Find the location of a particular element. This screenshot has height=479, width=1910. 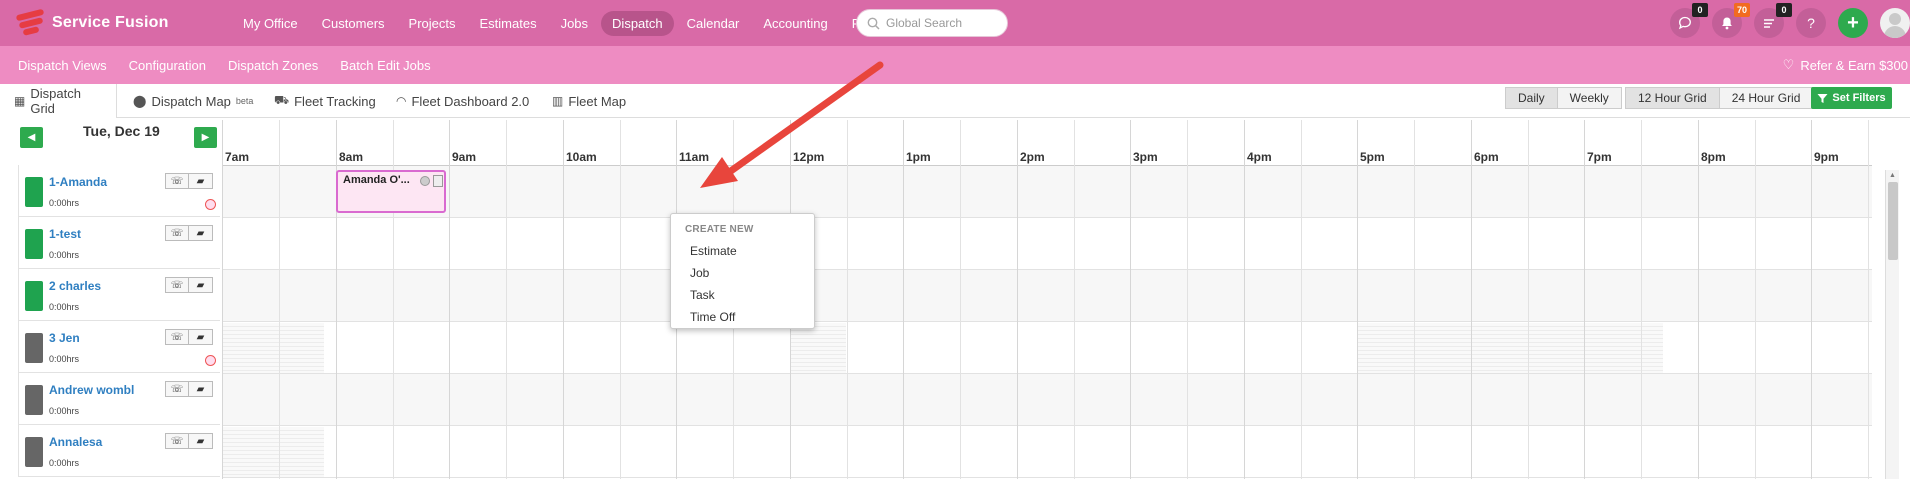

annotation-arrow-icon is located at coordinates (792, 124).